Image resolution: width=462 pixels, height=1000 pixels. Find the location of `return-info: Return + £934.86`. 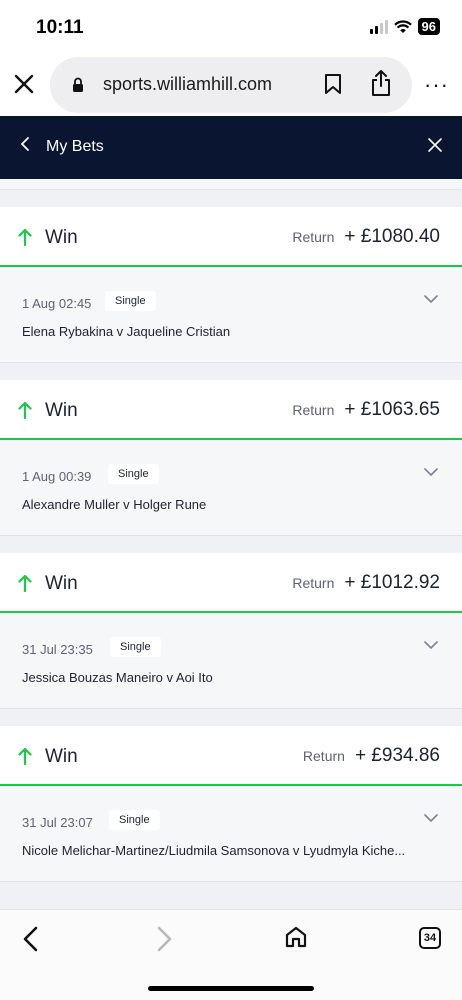

return-info: Return + £934.86 is located at coordinates (371, 756).